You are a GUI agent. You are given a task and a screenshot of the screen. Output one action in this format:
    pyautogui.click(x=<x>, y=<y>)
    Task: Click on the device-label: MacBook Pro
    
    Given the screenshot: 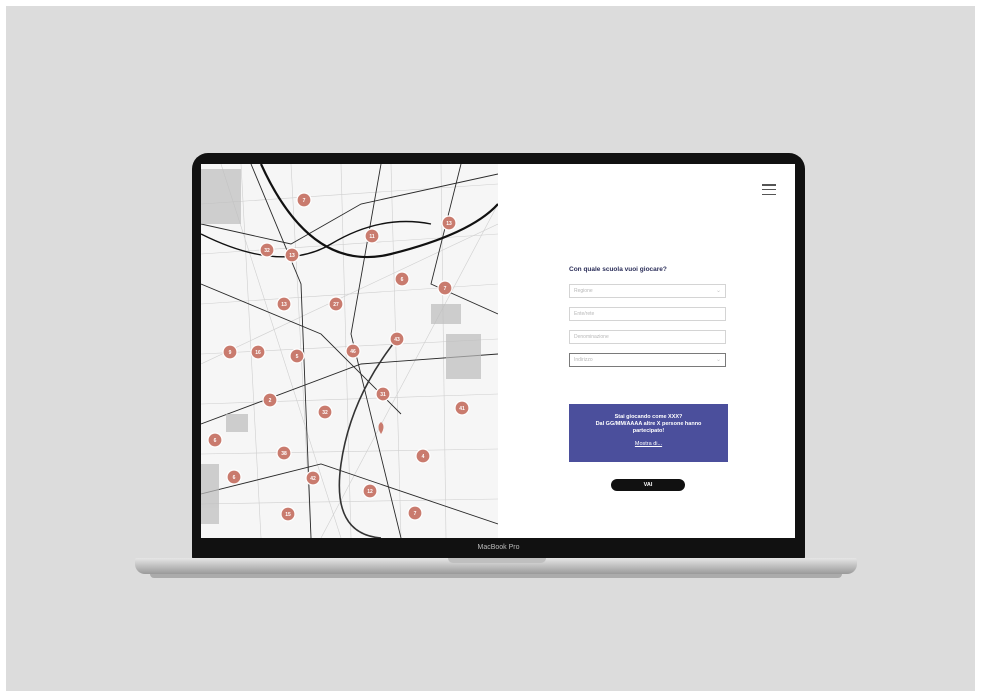 What is the action you would take?
    pyautogui.click(x=498, y=547)
    